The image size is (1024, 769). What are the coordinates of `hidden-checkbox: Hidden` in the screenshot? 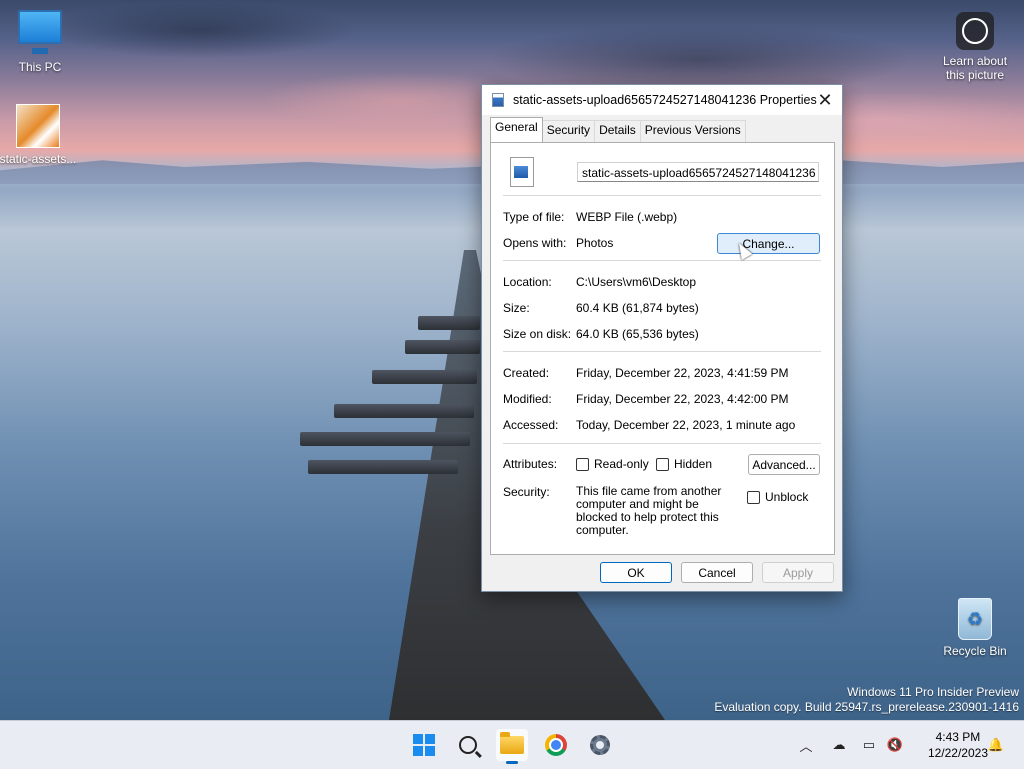 It's located at (684, 464).